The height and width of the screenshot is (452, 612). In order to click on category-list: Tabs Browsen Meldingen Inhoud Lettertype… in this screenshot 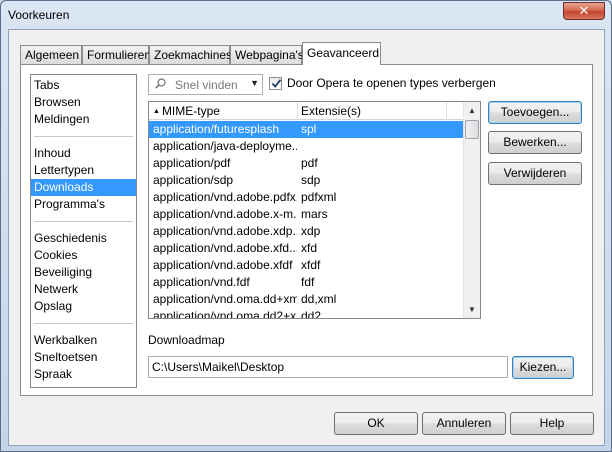, I will do `click(83, 231)`.